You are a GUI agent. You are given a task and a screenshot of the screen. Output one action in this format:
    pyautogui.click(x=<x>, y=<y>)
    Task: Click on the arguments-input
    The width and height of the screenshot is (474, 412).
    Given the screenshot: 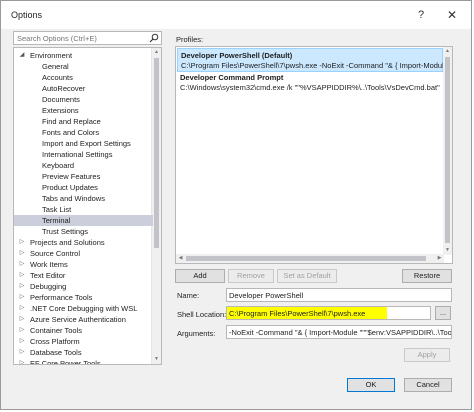 What is the action you would take?
    pyautogui.click(x=339, y=332)
    